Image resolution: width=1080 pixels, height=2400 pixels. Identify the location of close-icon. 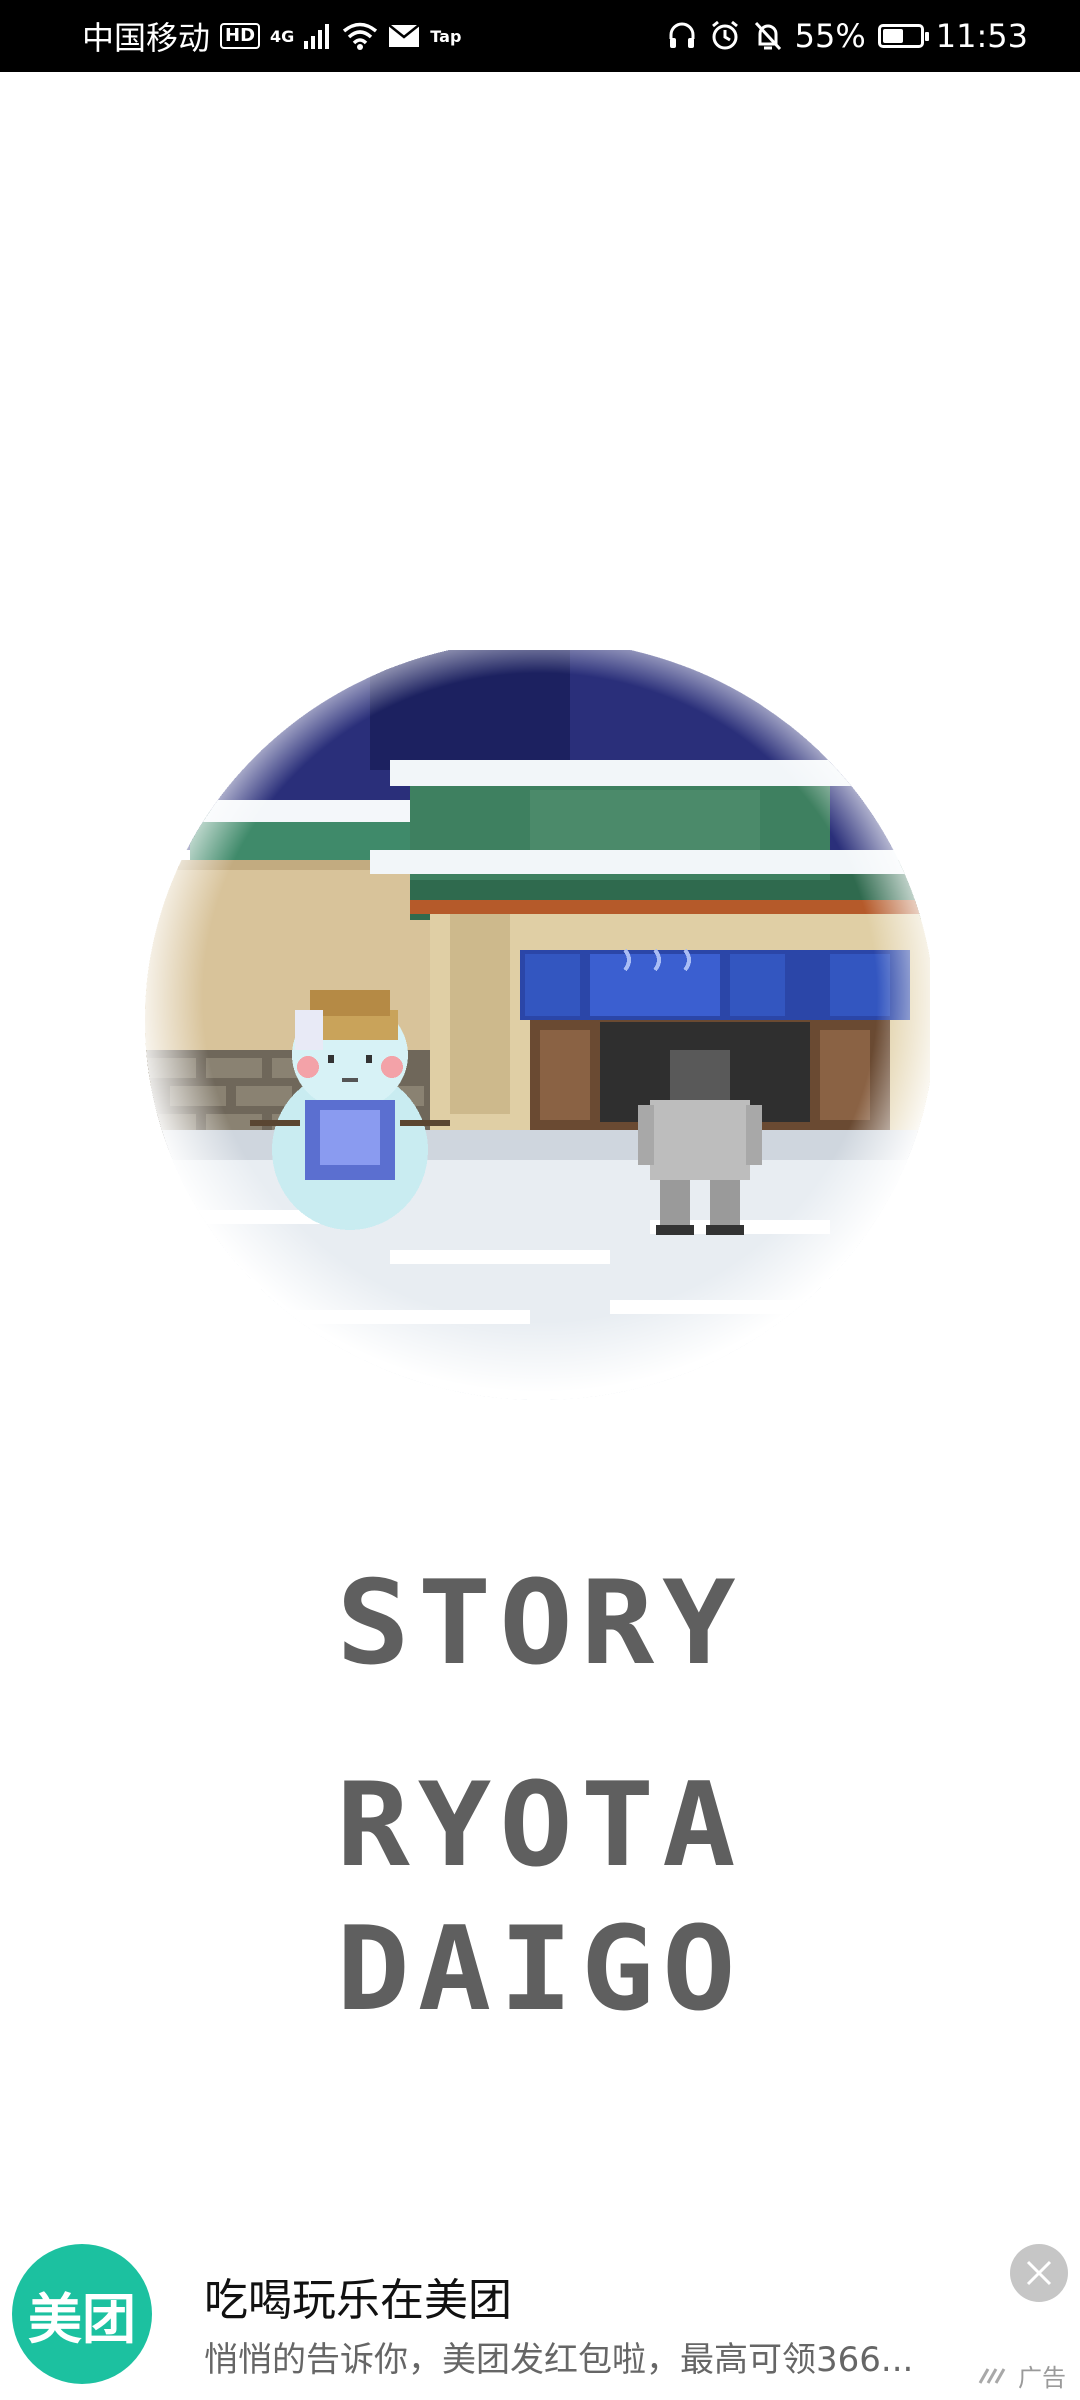
(1039, 2273).